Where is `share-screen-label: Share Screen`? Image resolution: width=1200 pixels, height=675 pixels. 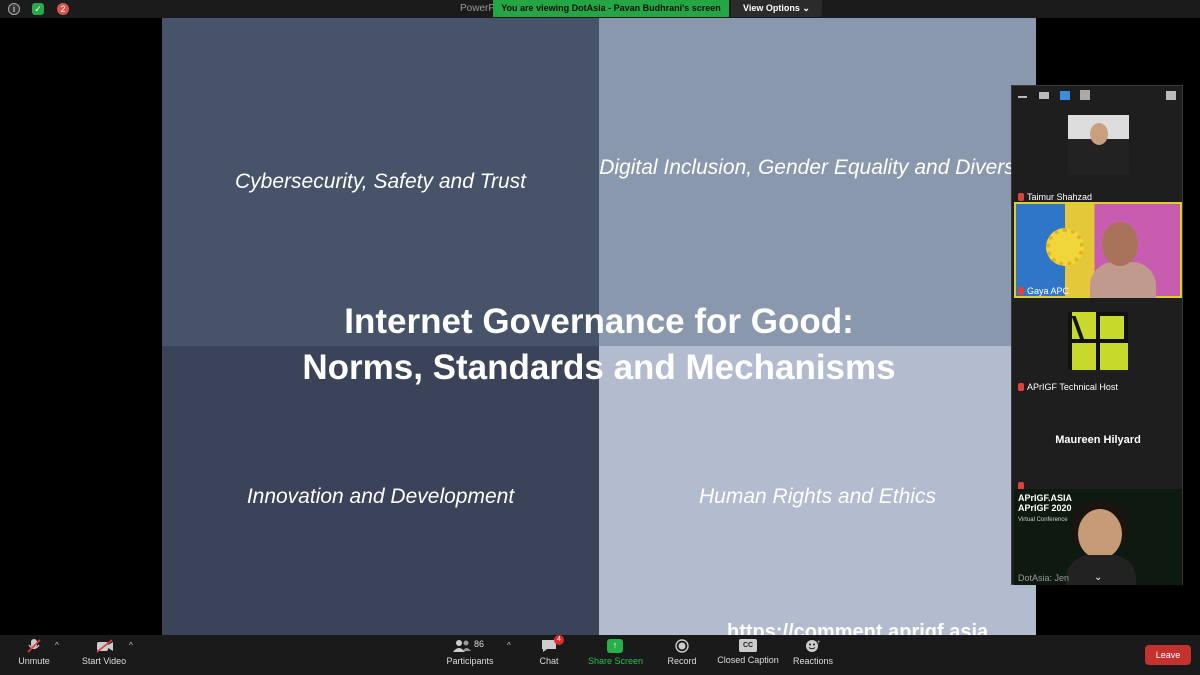
share-screen-label: Share Screen is located at coordinates (616, 661).